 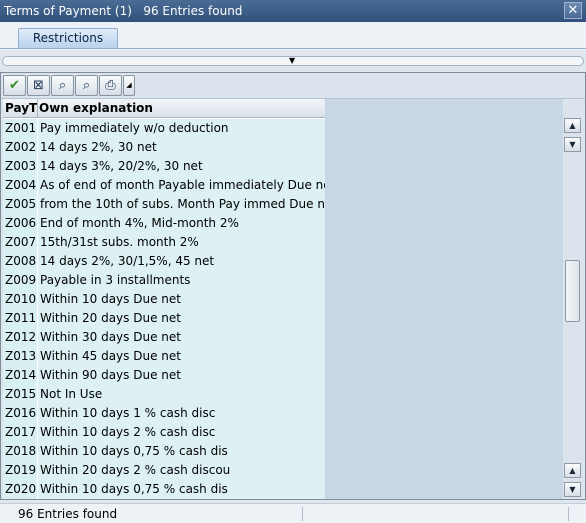 What do you see at coordinates (20, 470) in the screenshot?
I see `payment-term-key: Z019` at bounding box center [20, 470].